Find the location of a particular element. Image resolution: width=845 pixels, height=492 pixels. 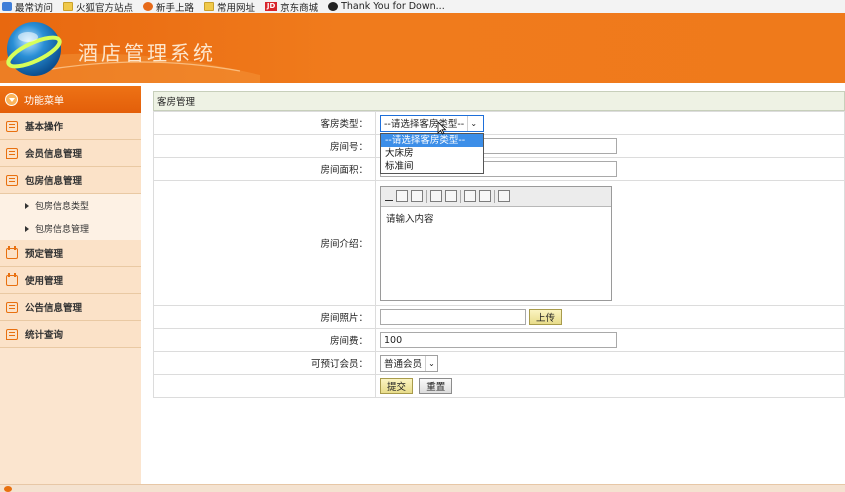

submit-button: 提交 is located at coordinates (397, 386).